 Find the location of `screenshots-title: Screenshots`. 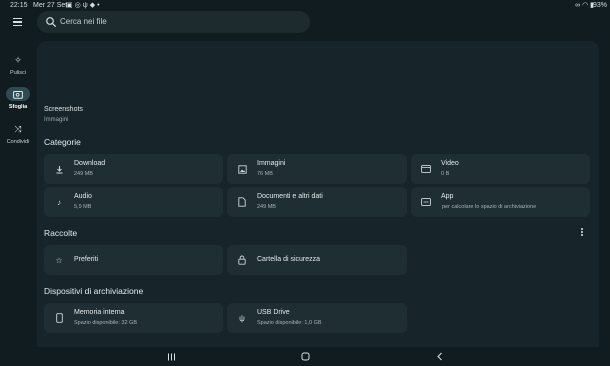

screenshots-title: Screenshots is located at coordinates (63, 109).